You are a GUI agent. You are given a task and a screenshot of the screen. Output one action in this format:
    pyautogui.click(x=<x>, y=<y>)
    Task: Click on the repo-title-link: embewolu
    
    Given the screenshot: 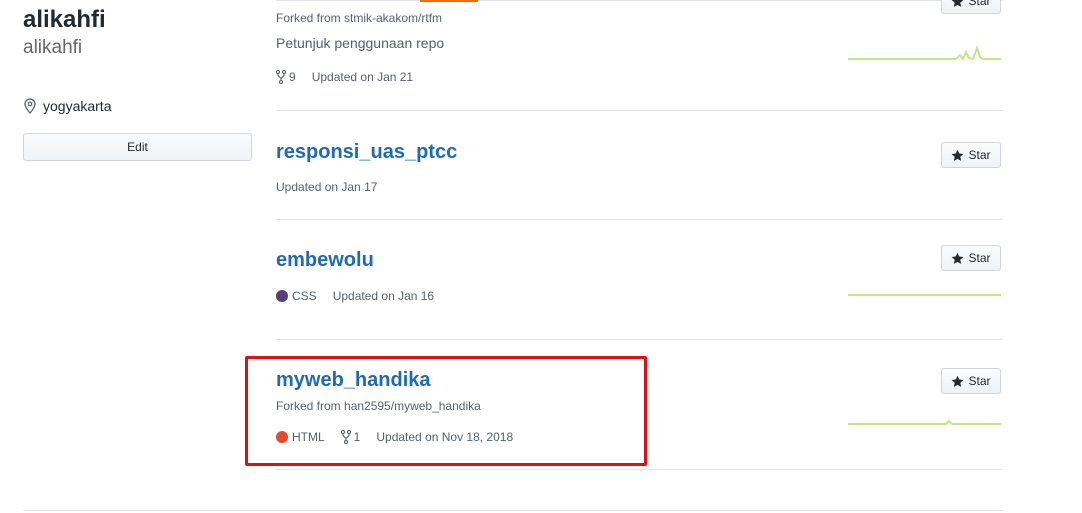 What is the action you would take?
    pyautogui.click(x=325, y=260)
    